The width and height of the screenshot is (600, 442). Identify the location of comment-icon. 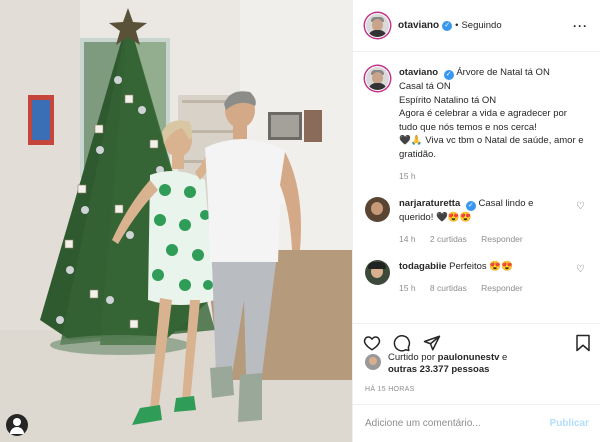
(402, 343).